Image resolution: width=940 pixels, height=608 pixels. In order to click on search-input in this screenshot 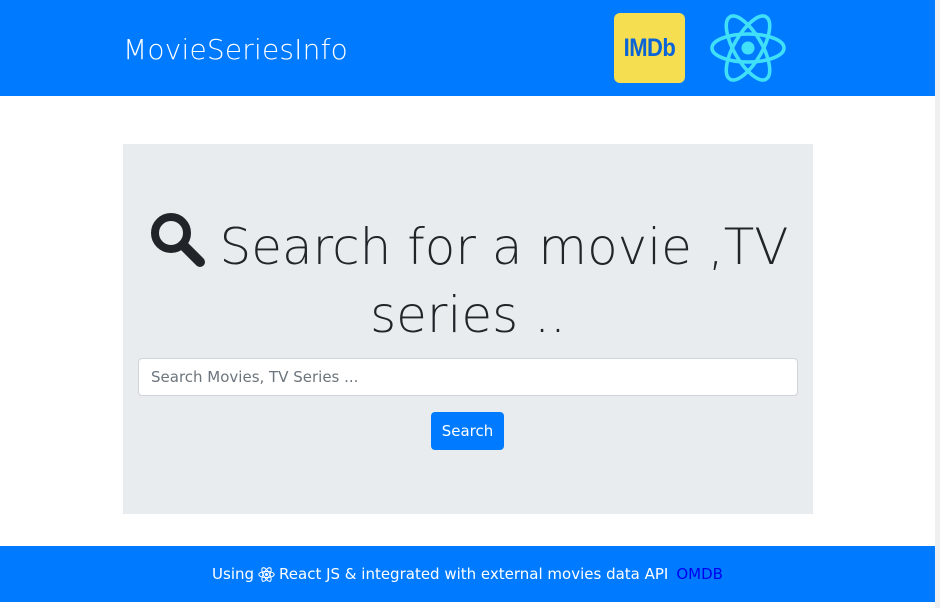, I will do `click(468, 377)`.